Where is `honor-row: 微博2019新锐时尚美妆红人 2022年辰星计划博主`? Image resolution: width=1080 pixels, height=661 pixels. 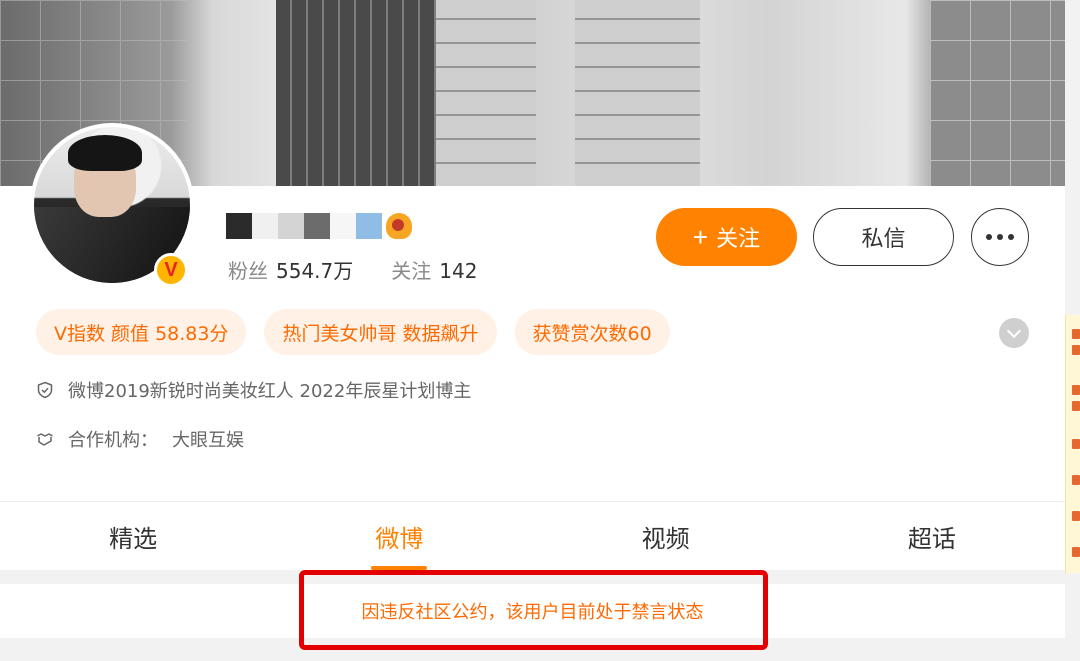 honor-row: 微博2019新锐时尚美妆红人 2022年辰星计划博主 is located at coordinates (253, 390).